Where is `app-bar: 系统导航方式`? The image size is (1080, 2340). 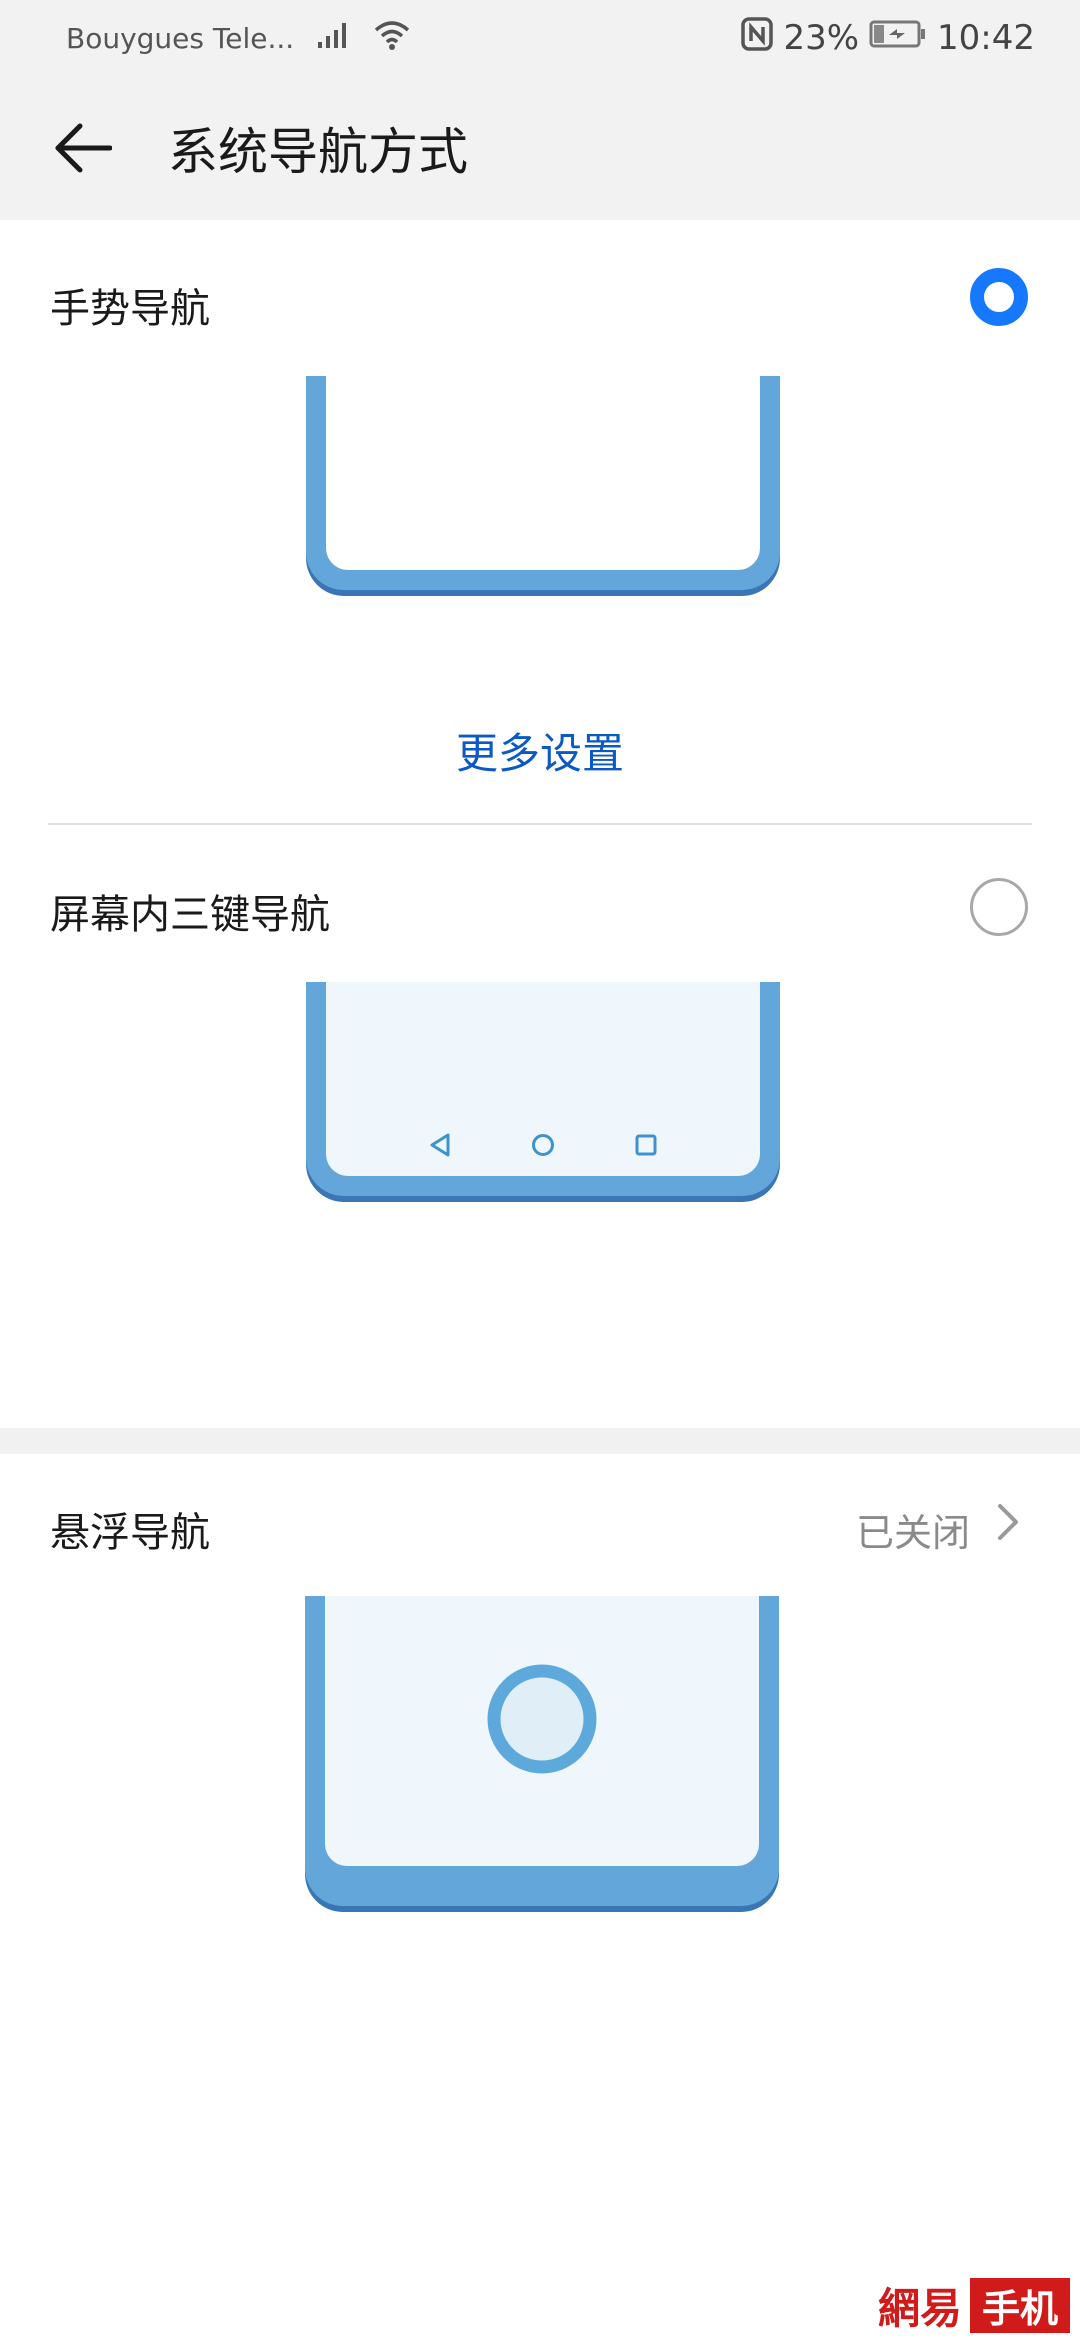 app-bar: 系统导航方式 is located at coordinates (540, 148).